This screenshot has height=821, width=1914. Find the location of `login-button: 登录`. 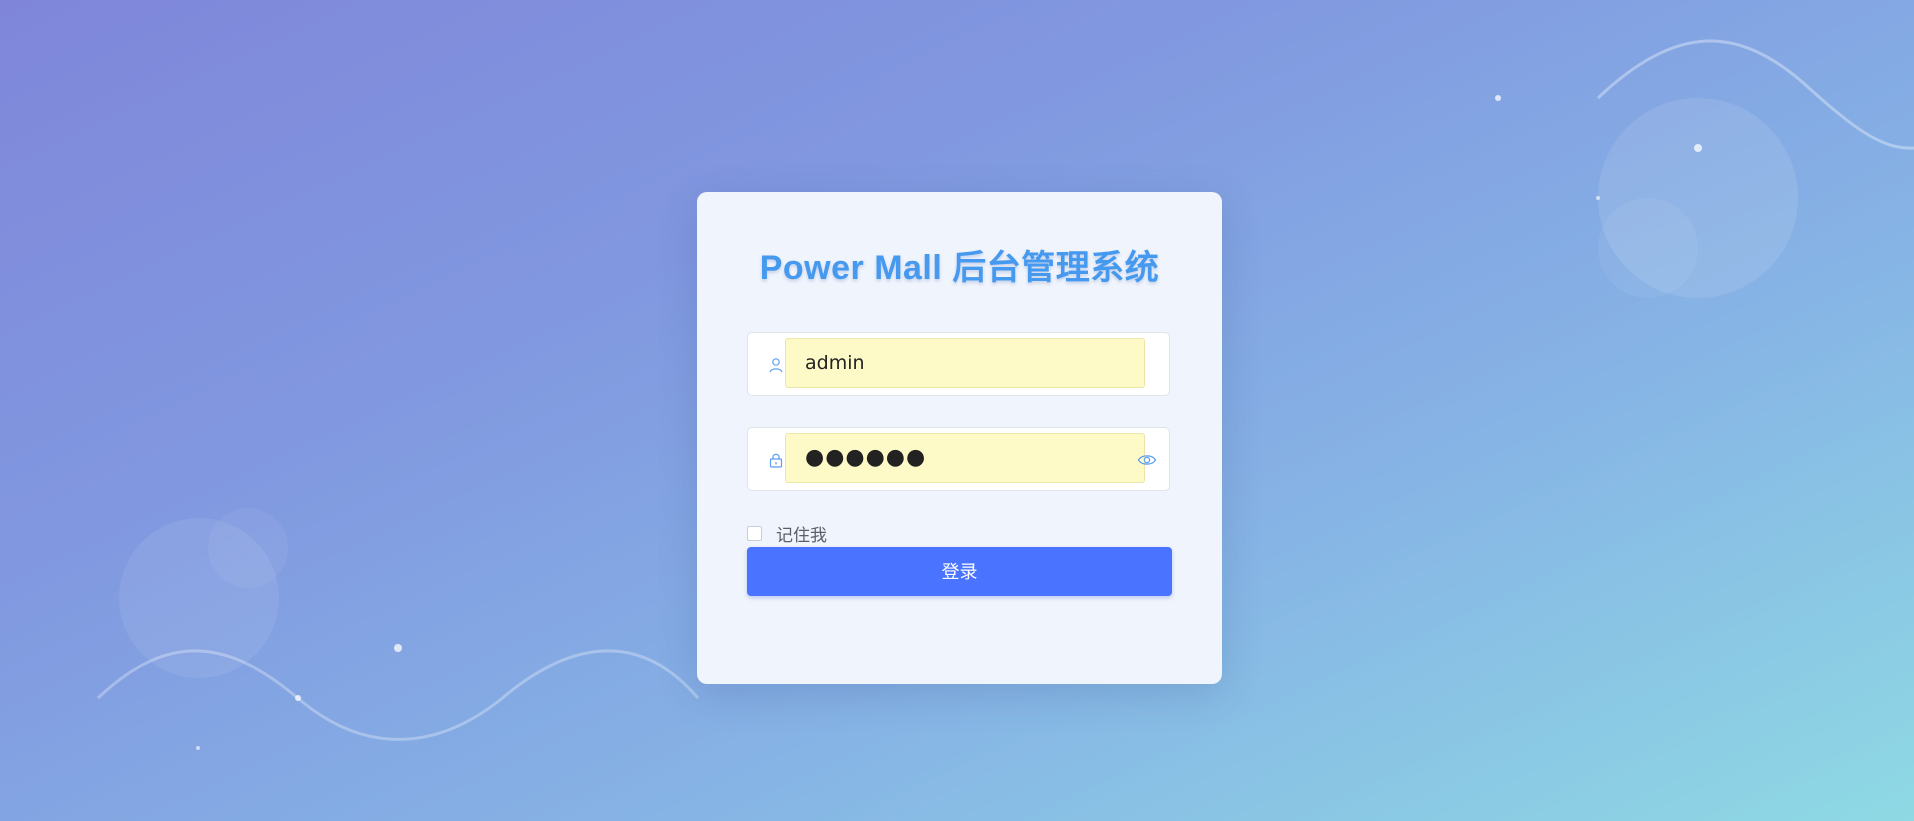

login-button: 登录 is located at coordinates (959, 571).